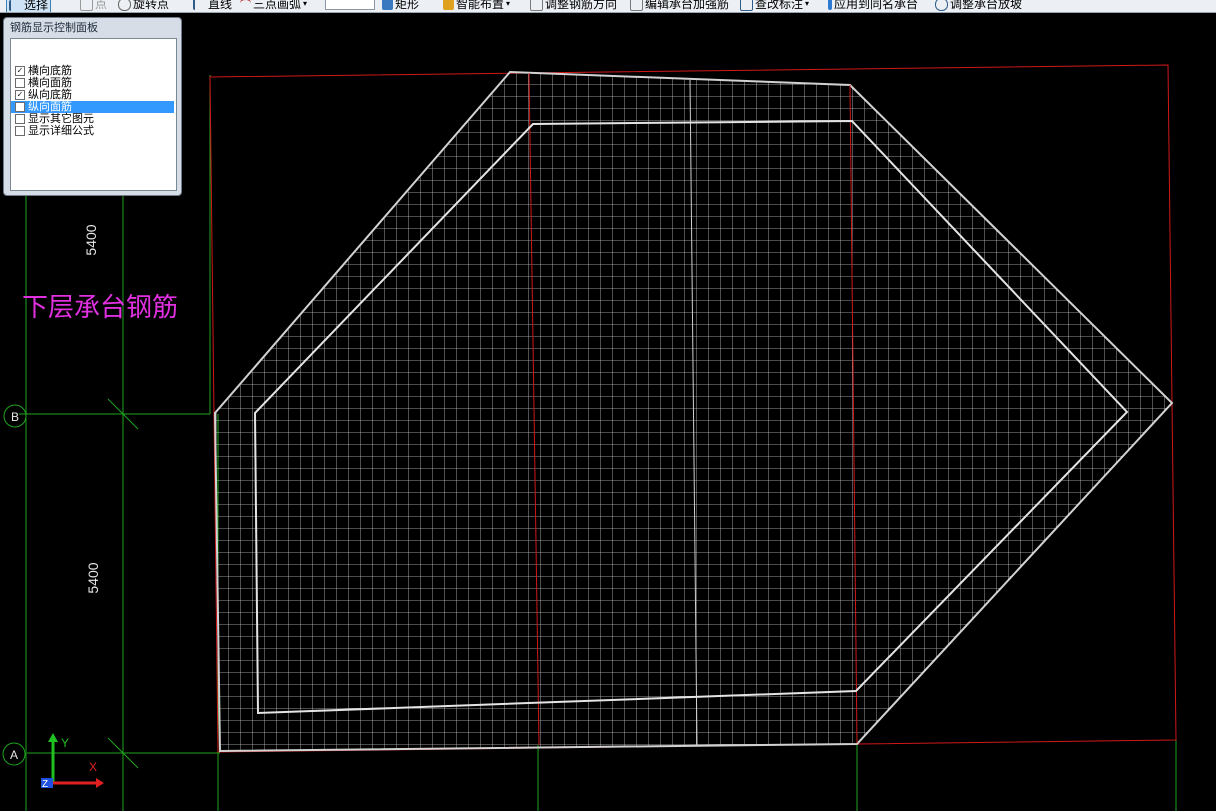 Image resolution: width=1216 pixels, height=811 pixels. What do you see at coordinates (212, 5) in the screenshot?
I see `line-button: 直线` at bounding box center [212, 5].